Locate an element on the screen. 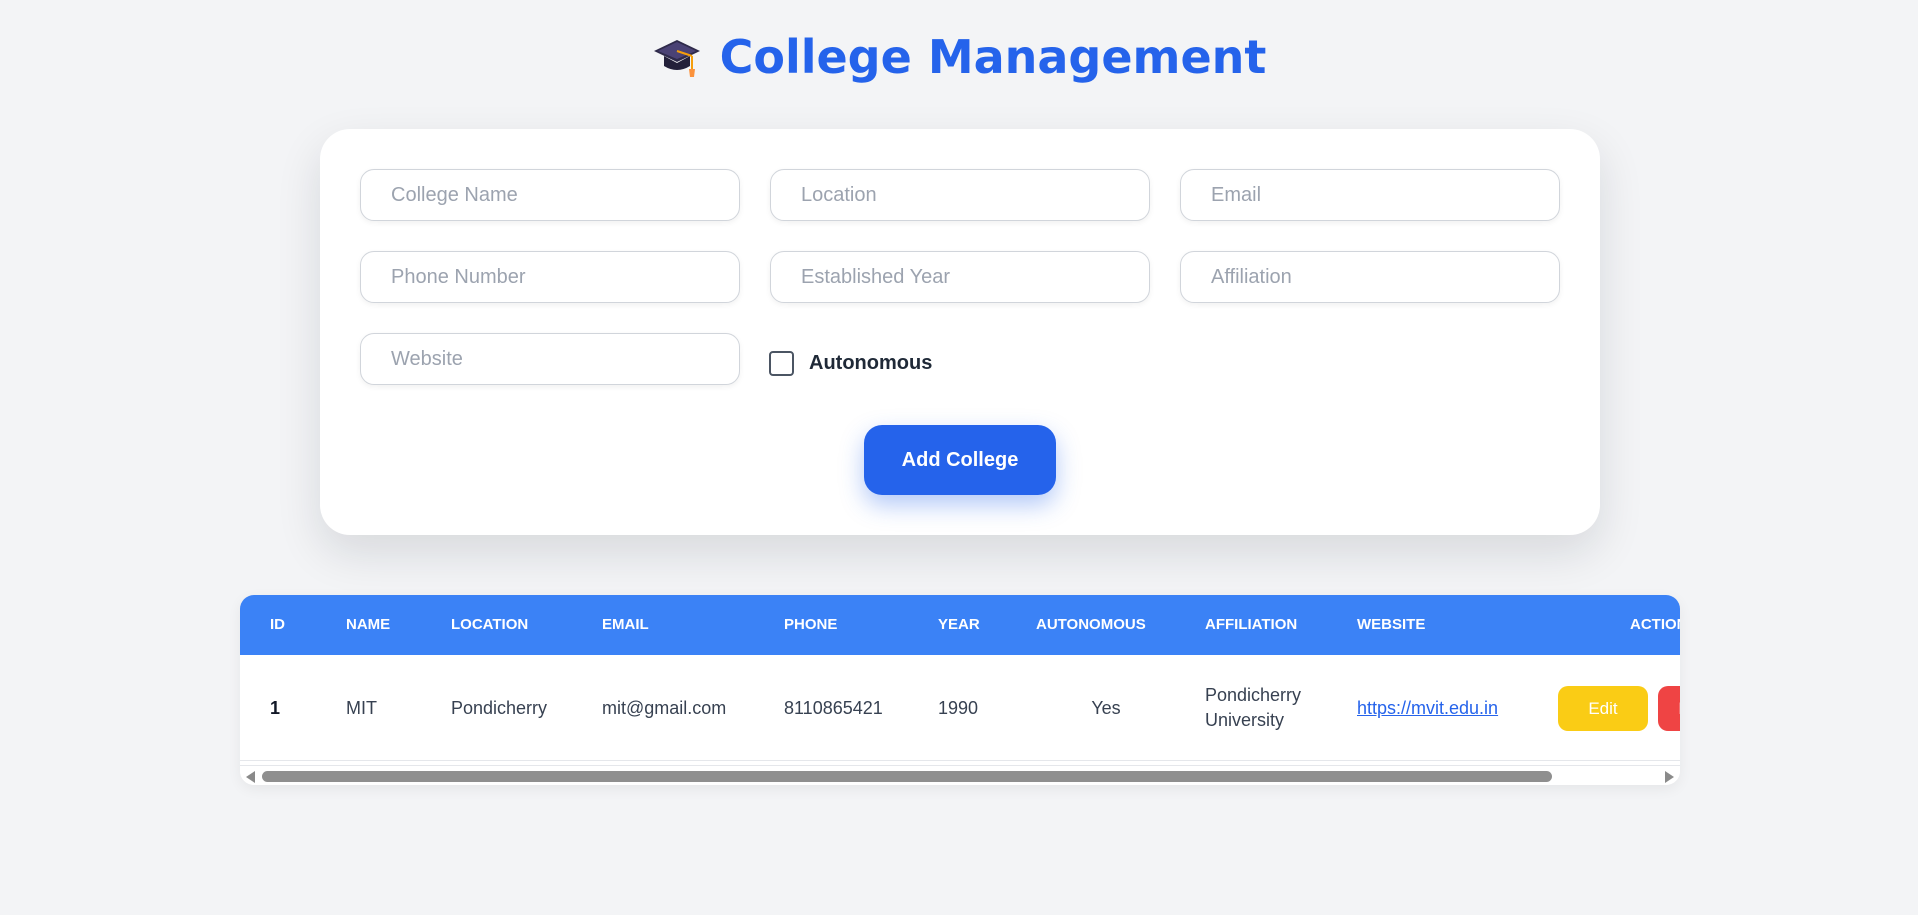 This screenshot has height=915, width=1918. affiliation-input is located at coordinates (1370, 277).